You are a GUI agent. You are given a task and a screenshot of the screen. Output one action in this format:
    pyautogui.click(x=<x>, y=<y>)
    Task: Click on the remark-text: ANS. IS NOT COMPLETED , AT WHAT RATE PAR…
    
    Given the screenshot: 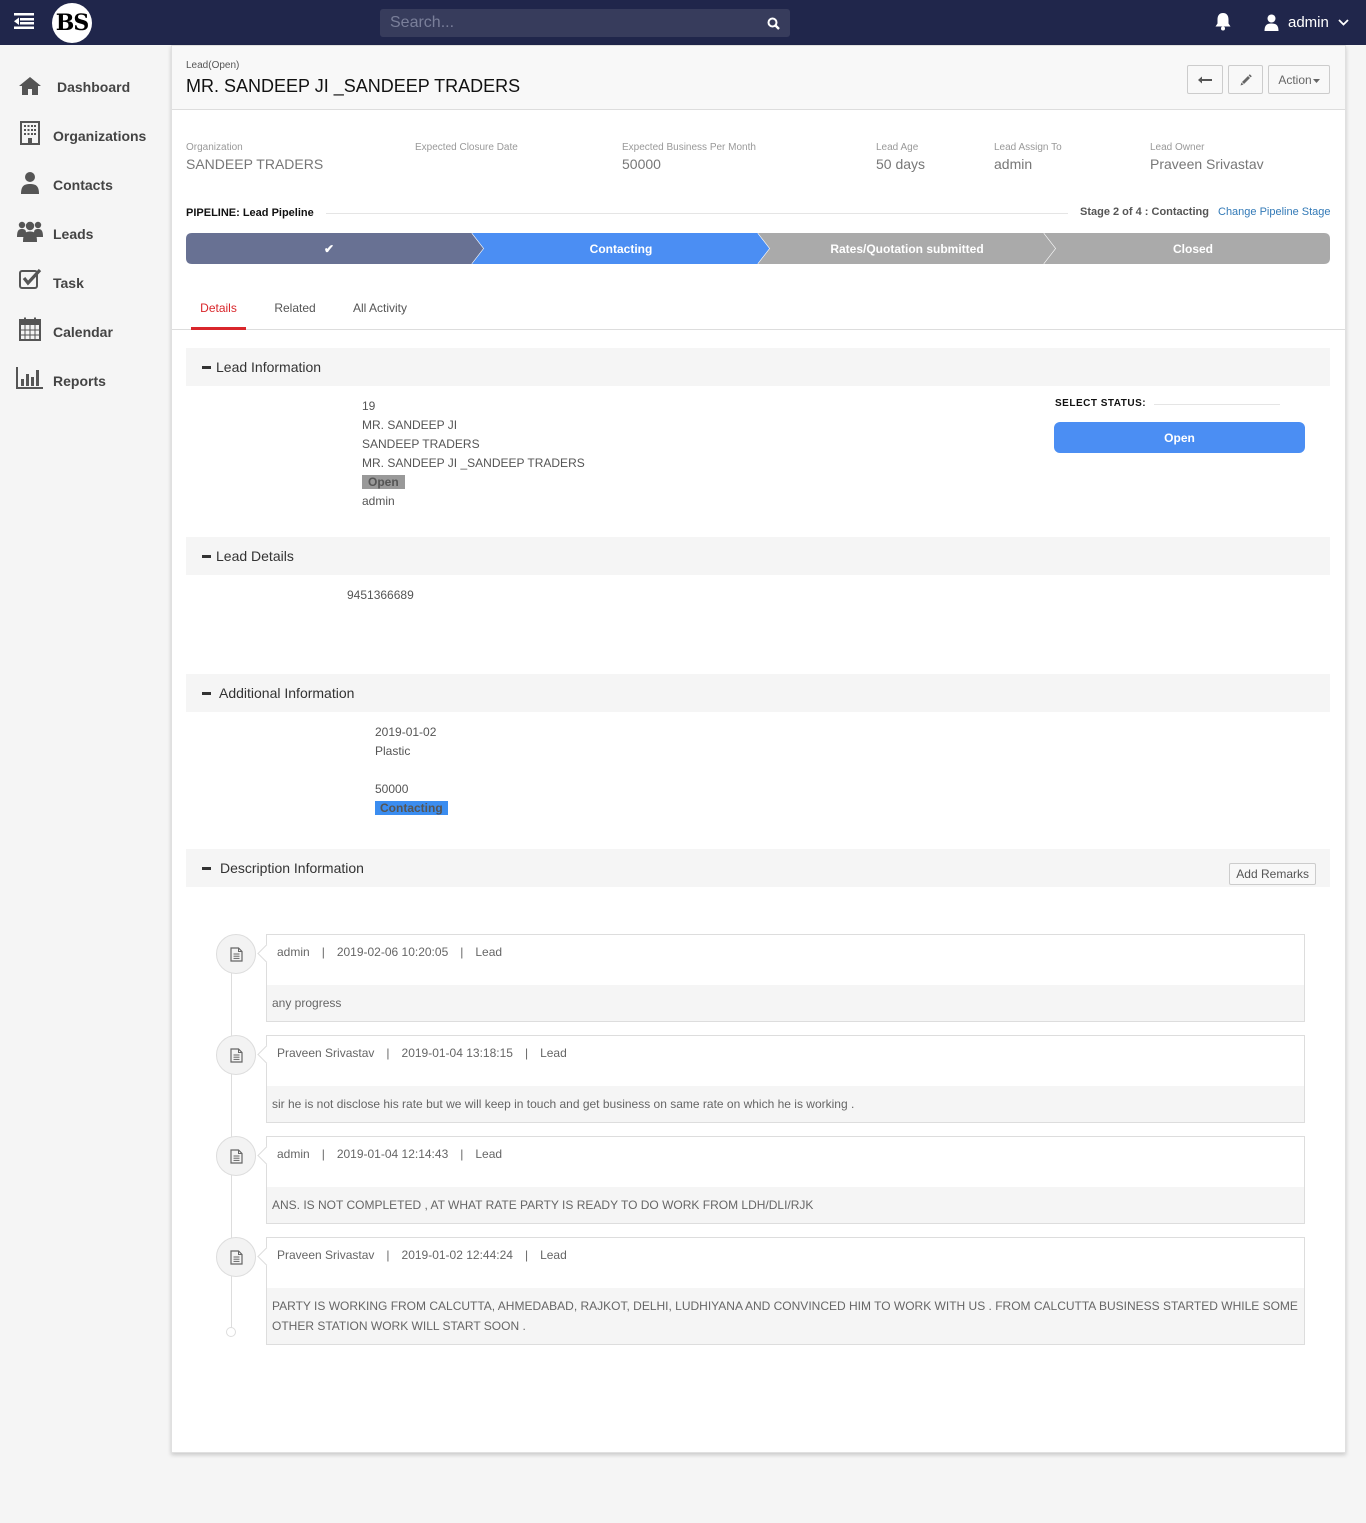 What is the action you would take?
    pyautogui.click(x=785, y=1205)
    